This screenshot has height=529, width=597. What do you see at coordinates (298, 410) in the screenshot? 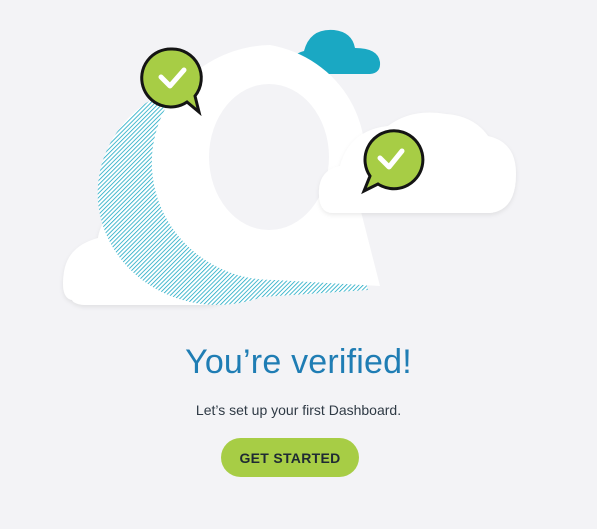
I see `page-subtitle: Let’s set up your first Dashboard.` at bounding box center [298, 410].